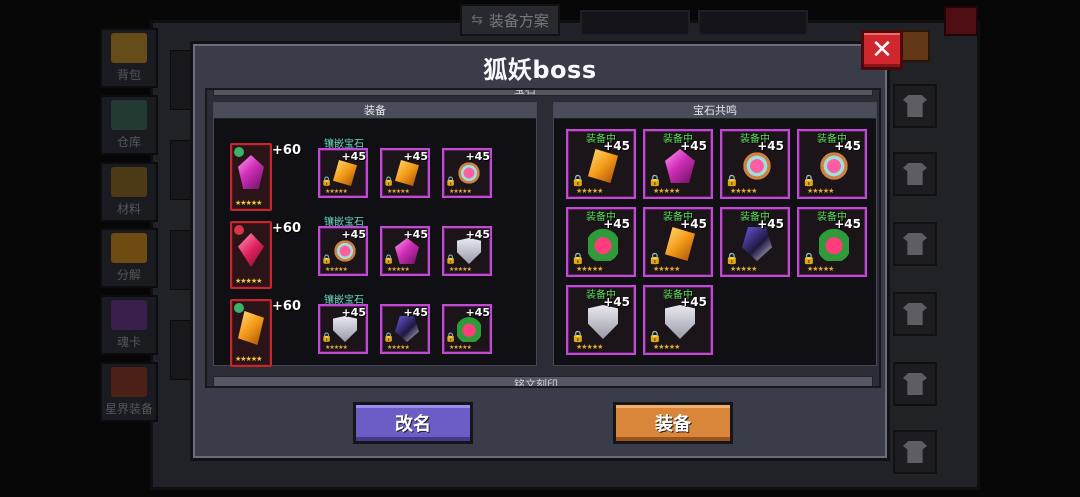  What do you see at coordinates (673, 423) in the screenshot?
I see `equip-button: 装备` at bounding box center [673, 423].